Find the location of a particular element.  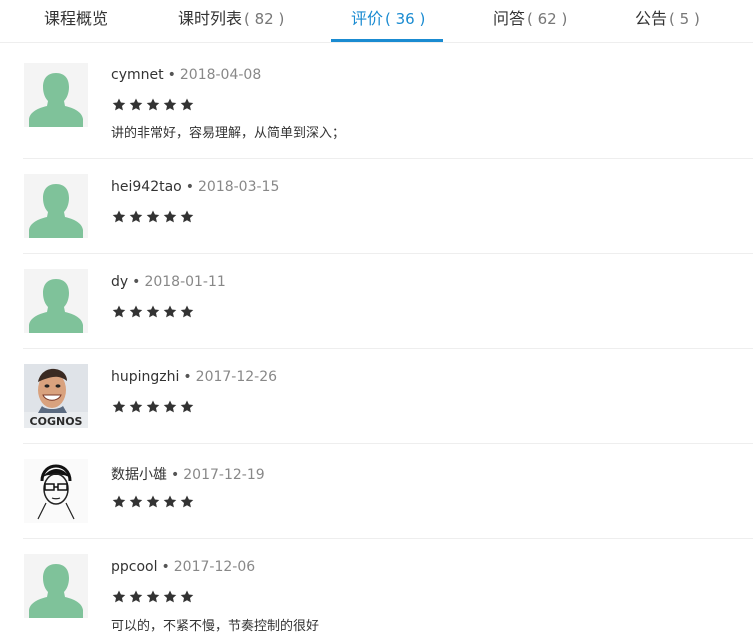

review-item: dy • 2018-01-11 is located at coordinates (388, 301).